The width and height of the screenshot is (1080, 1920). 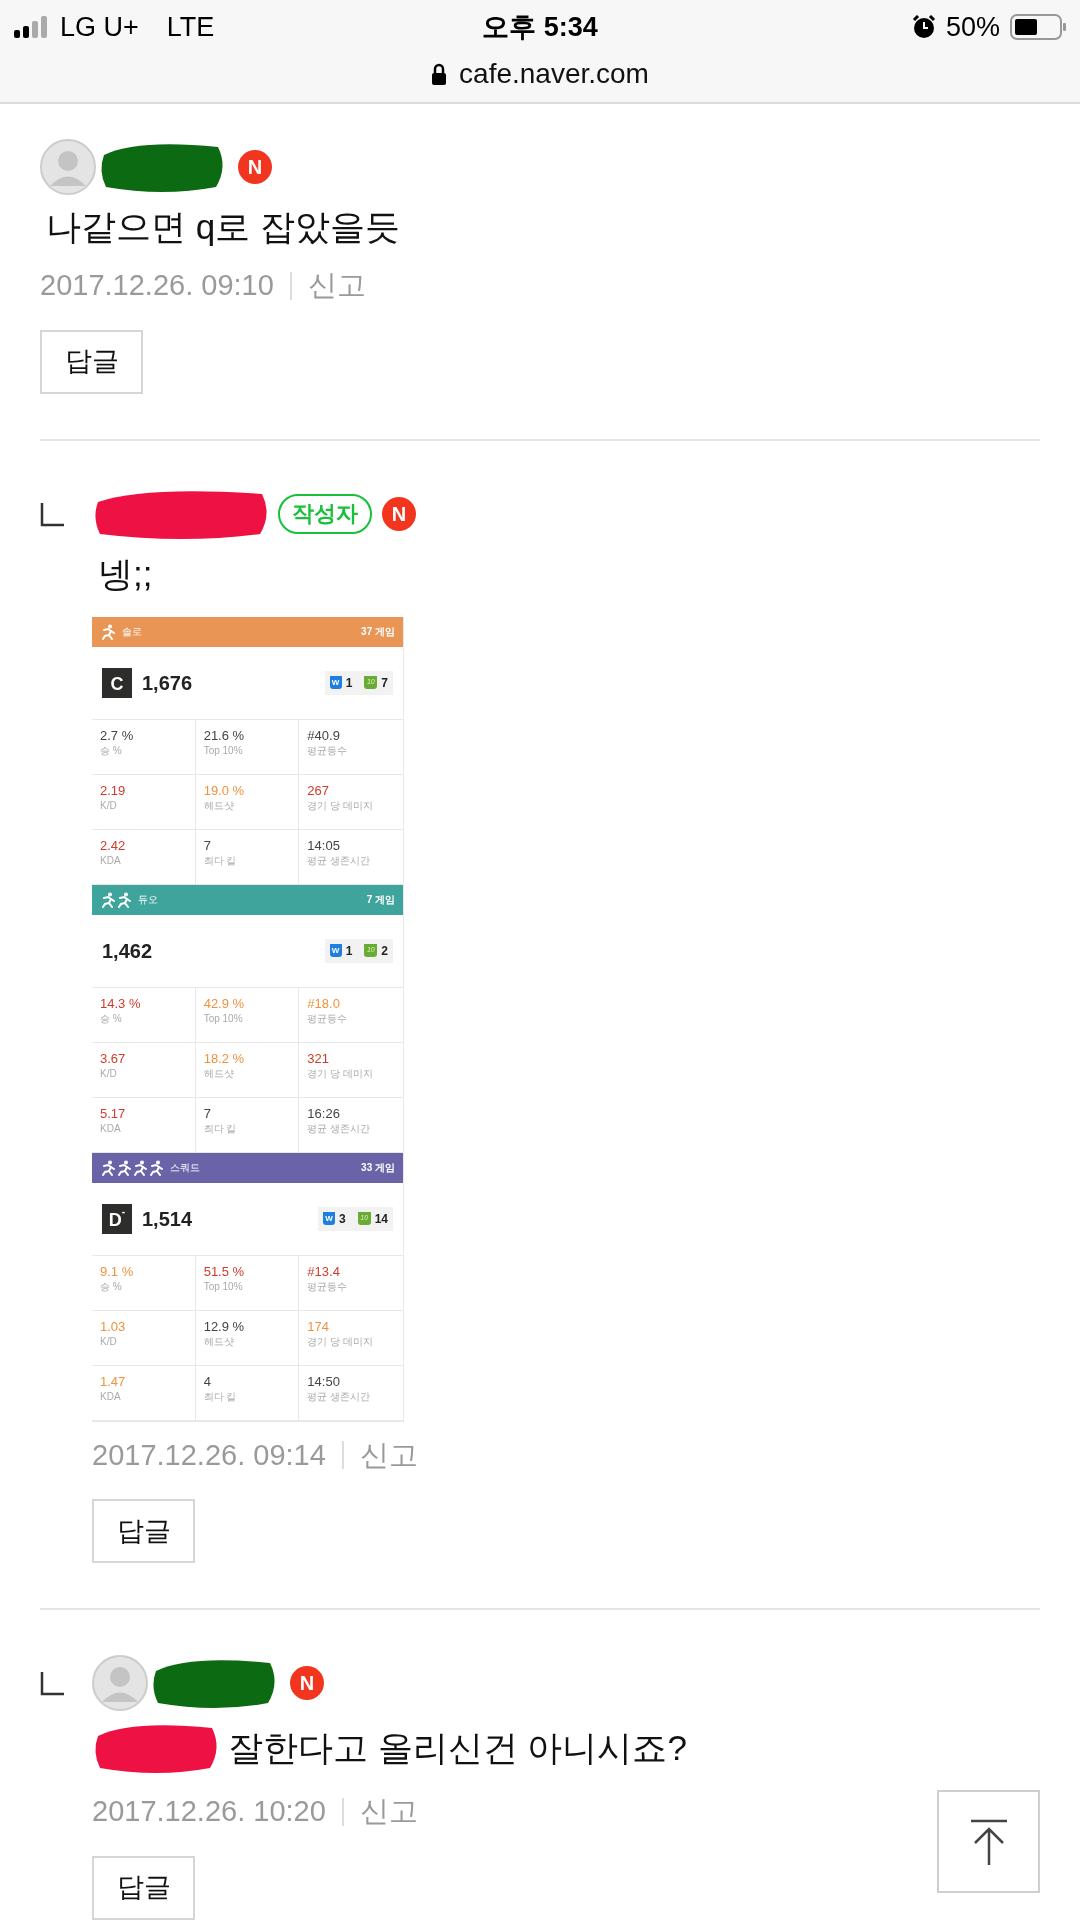 I want to click on stat-value: 2.7 %, so click(x=117, y=735).